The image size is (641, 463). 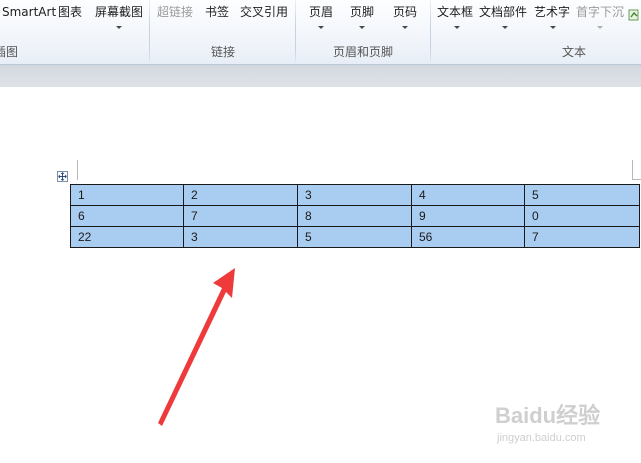 I want to click on table-row: 6 7 8 9 0, so click(x=355, y=216).